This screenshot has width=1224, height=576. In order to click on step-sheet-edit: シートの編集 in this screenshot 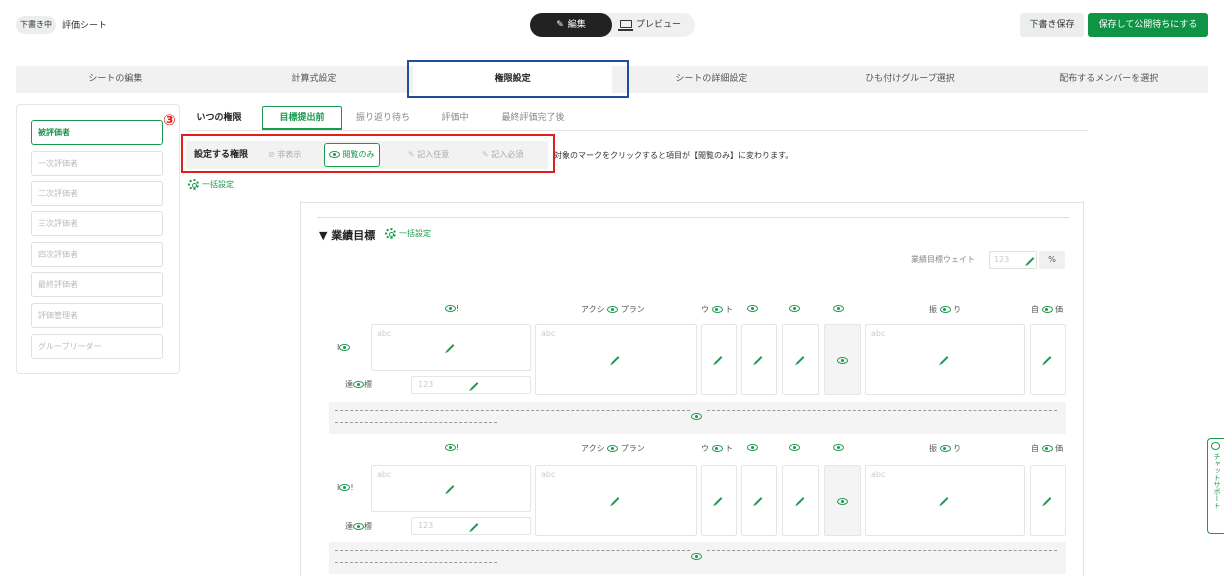, I will do `click(115, 79)`.